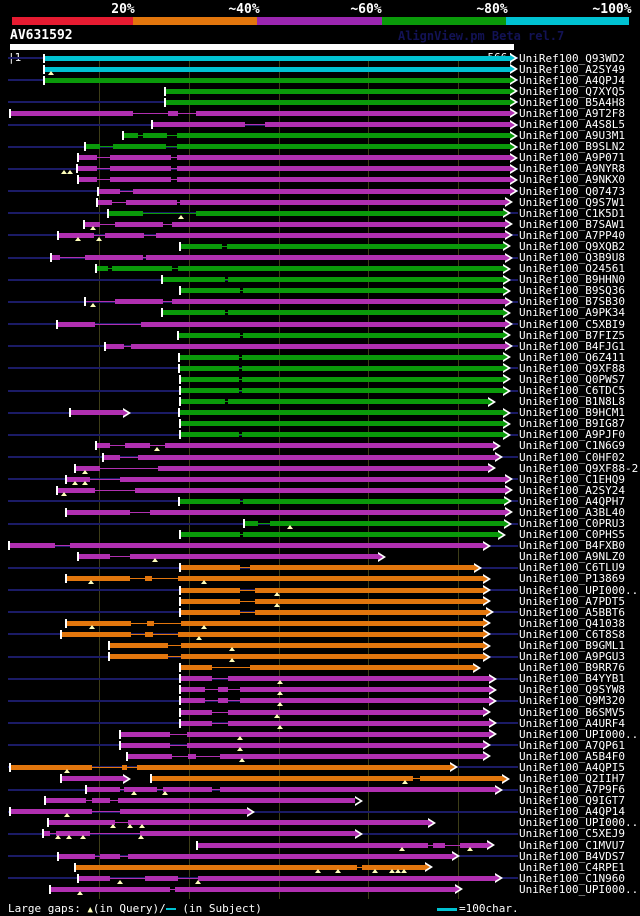 This screenshot has height=916, width=640. What do you see at coordinates (572, 58) in the screenshot?
I see `uniref-label: UniRef100_Q93WD2` at bounding box center [572, 58].